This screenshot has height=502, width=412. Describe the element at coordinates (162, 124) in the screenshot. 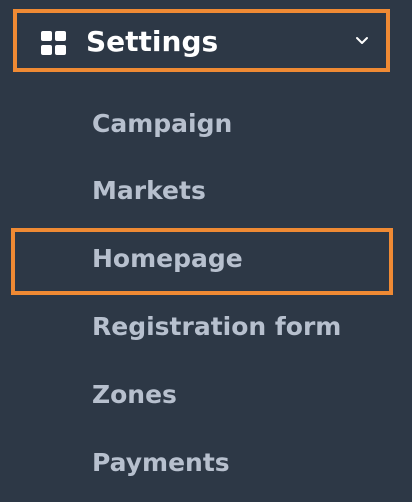

I see `submenu-item-campaign: Campaign` at that location.